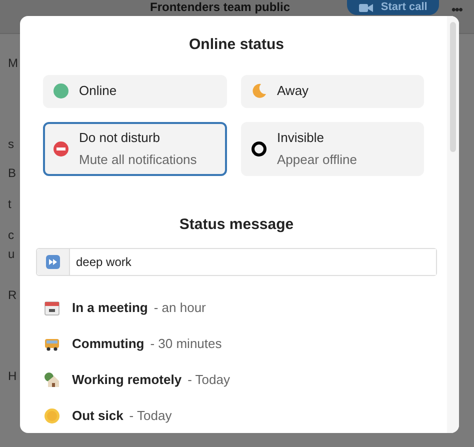 The height and width of the screenshot is (447, 474). Describe the element at coordinates (11, 235) in the screenshot. I see `background-text: c` at that location.